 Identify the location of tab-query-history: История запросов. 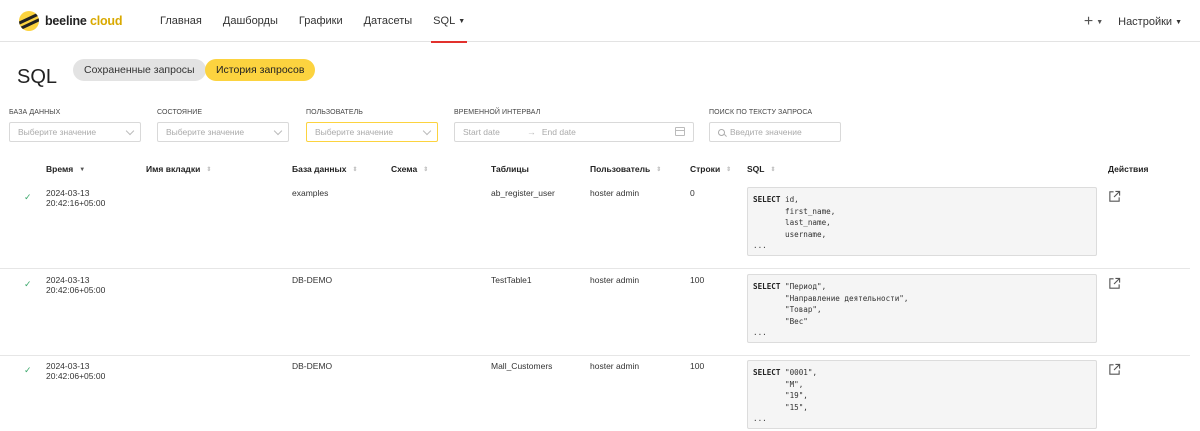
(260, 70).